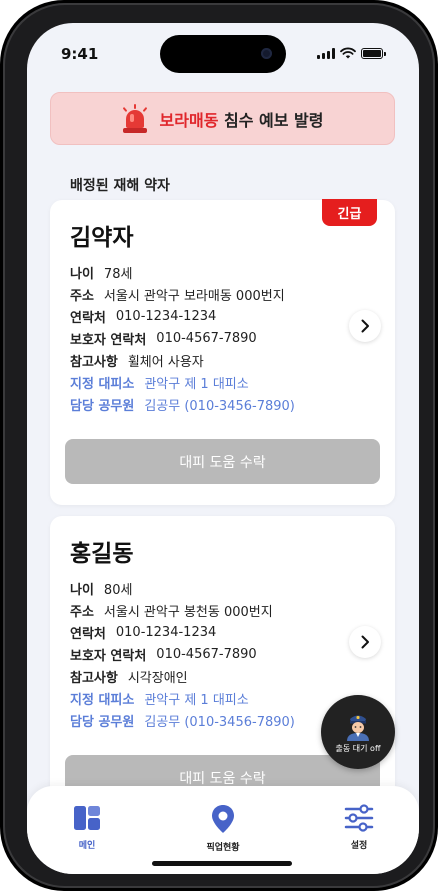 The image size is (438, 891). Describe the element at coordinates (223, 848) in the screenshot. I see `nav-label: 픽업현황` at that location.